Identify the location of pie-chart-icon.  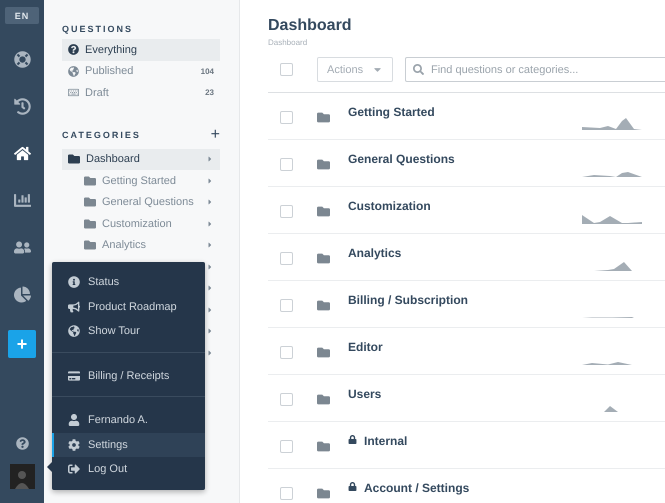
(22, 294).